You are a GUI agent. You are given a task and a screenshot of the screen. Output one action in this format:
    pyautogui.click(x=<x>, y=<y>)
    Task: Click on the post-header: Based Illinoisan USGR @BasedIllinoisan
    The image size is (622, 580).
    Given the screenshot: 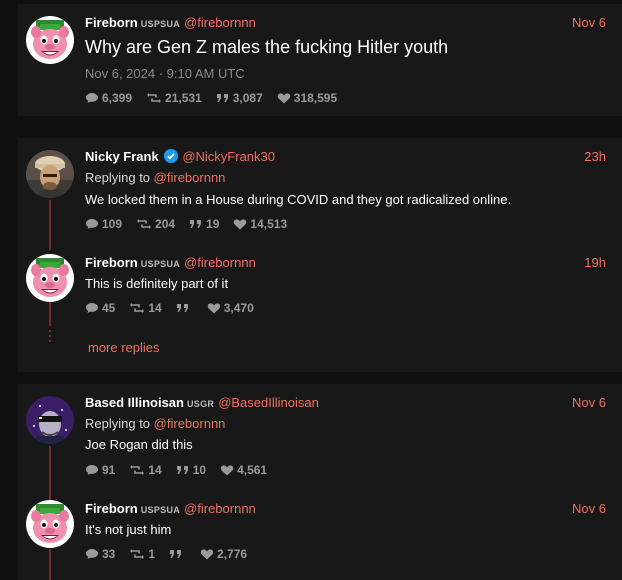 What is the action you would take?
    pyautogui.click(x=202, y=403)
    